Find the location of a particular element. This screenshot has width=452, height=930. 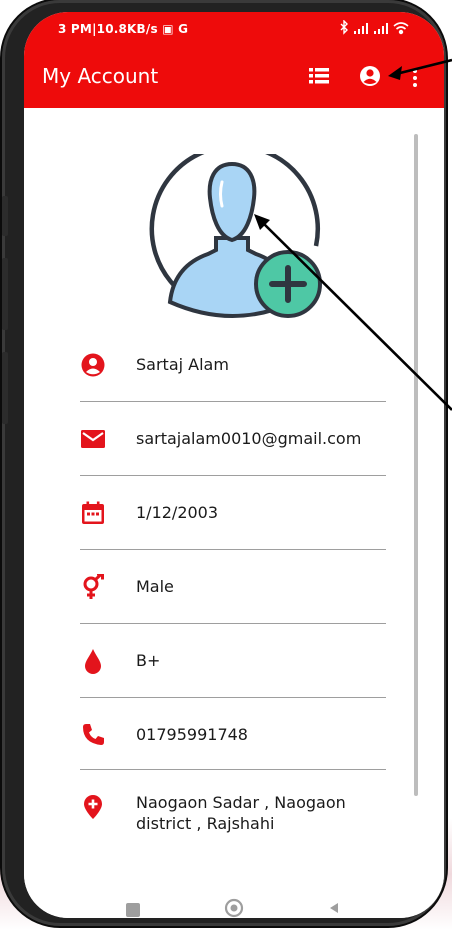

scrollbar is located at coordinates (416, 465).